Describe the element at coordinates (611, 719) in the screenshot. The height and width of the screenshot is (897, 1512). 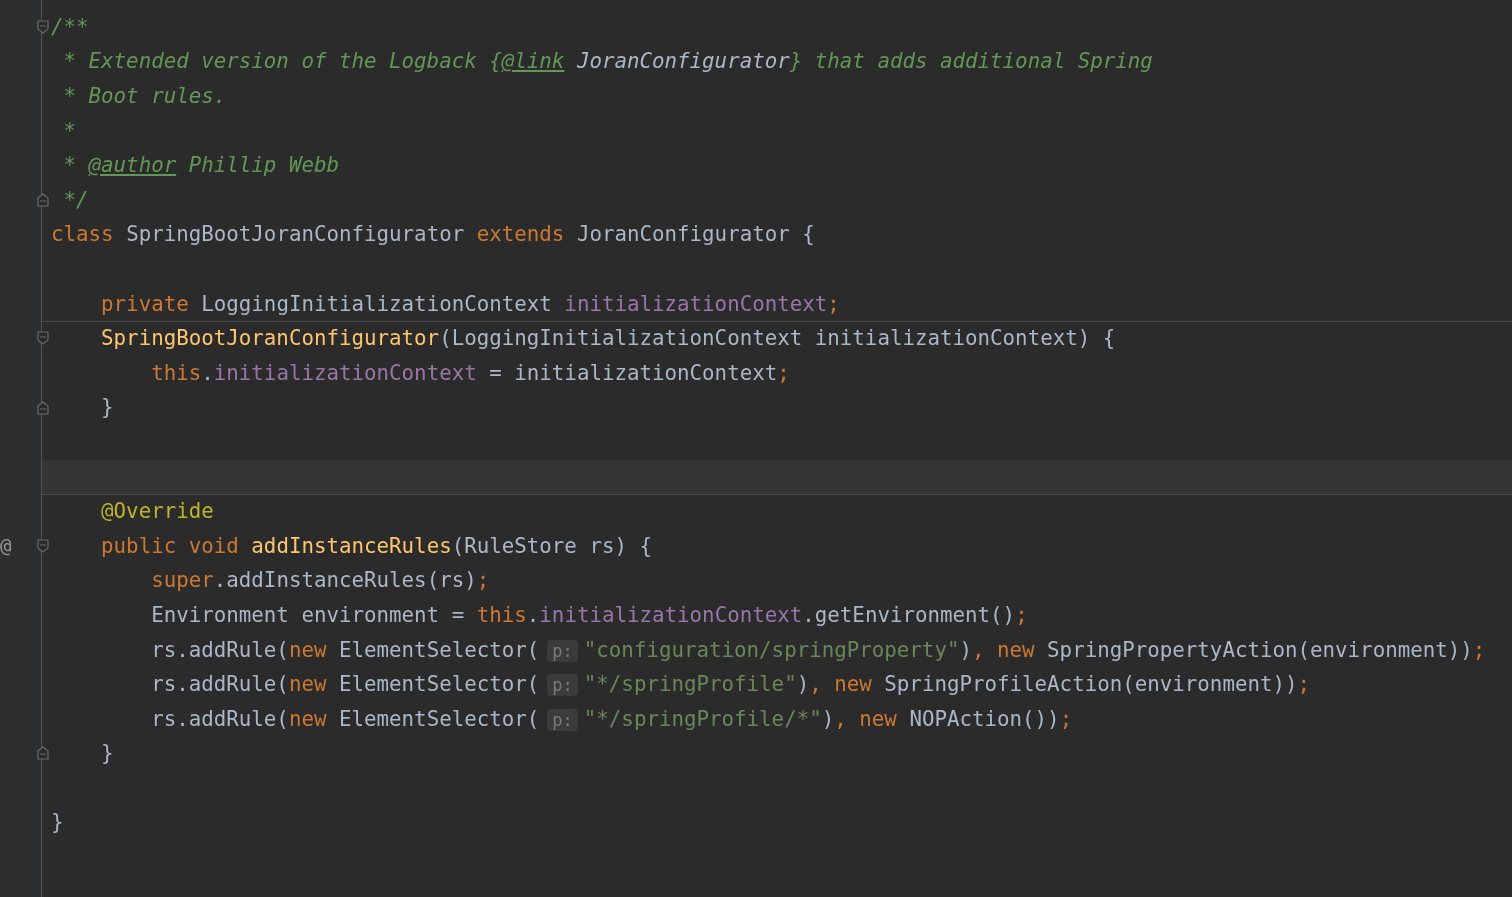
I see `code-line: rs.addRule(new ElementSelector( p: "*/springProfile/*"), new NOPAction());` at that location.